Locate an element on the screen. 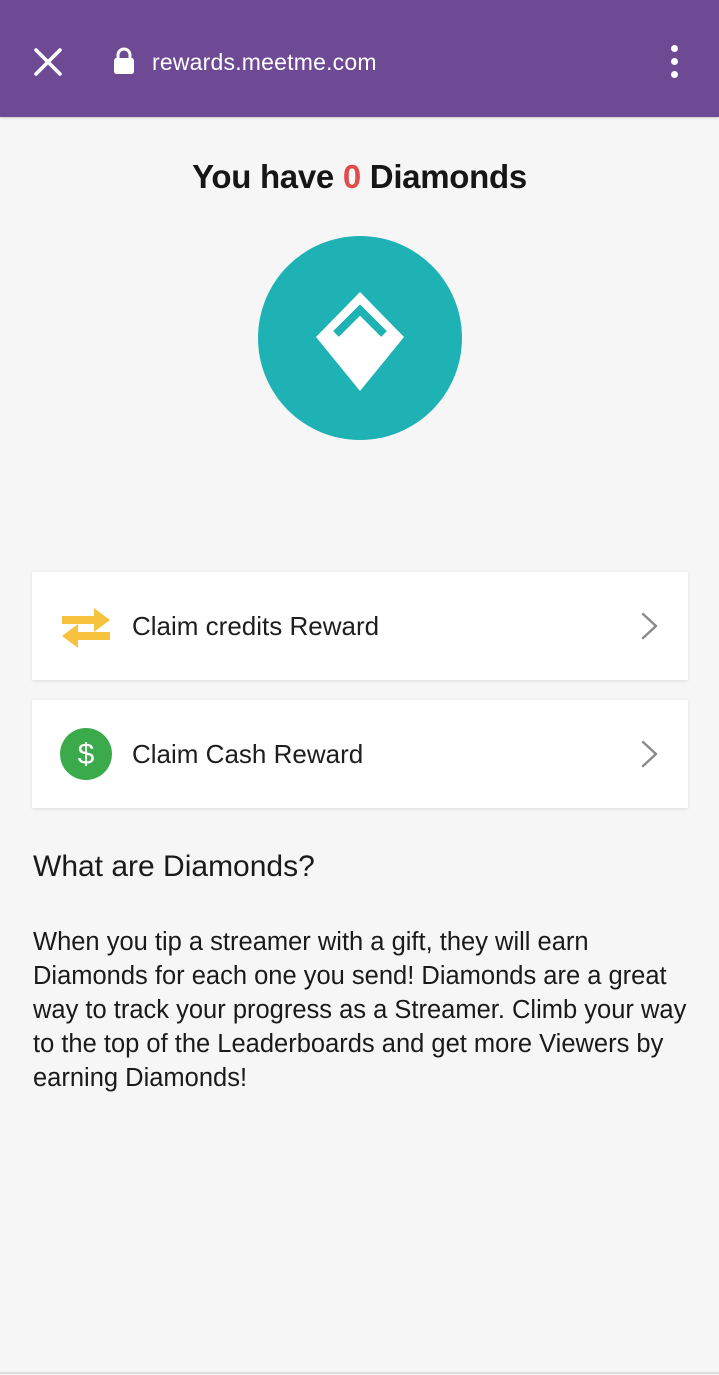 The image size is (719, 1375). diamond-badge is located at coordinates (360, 338).